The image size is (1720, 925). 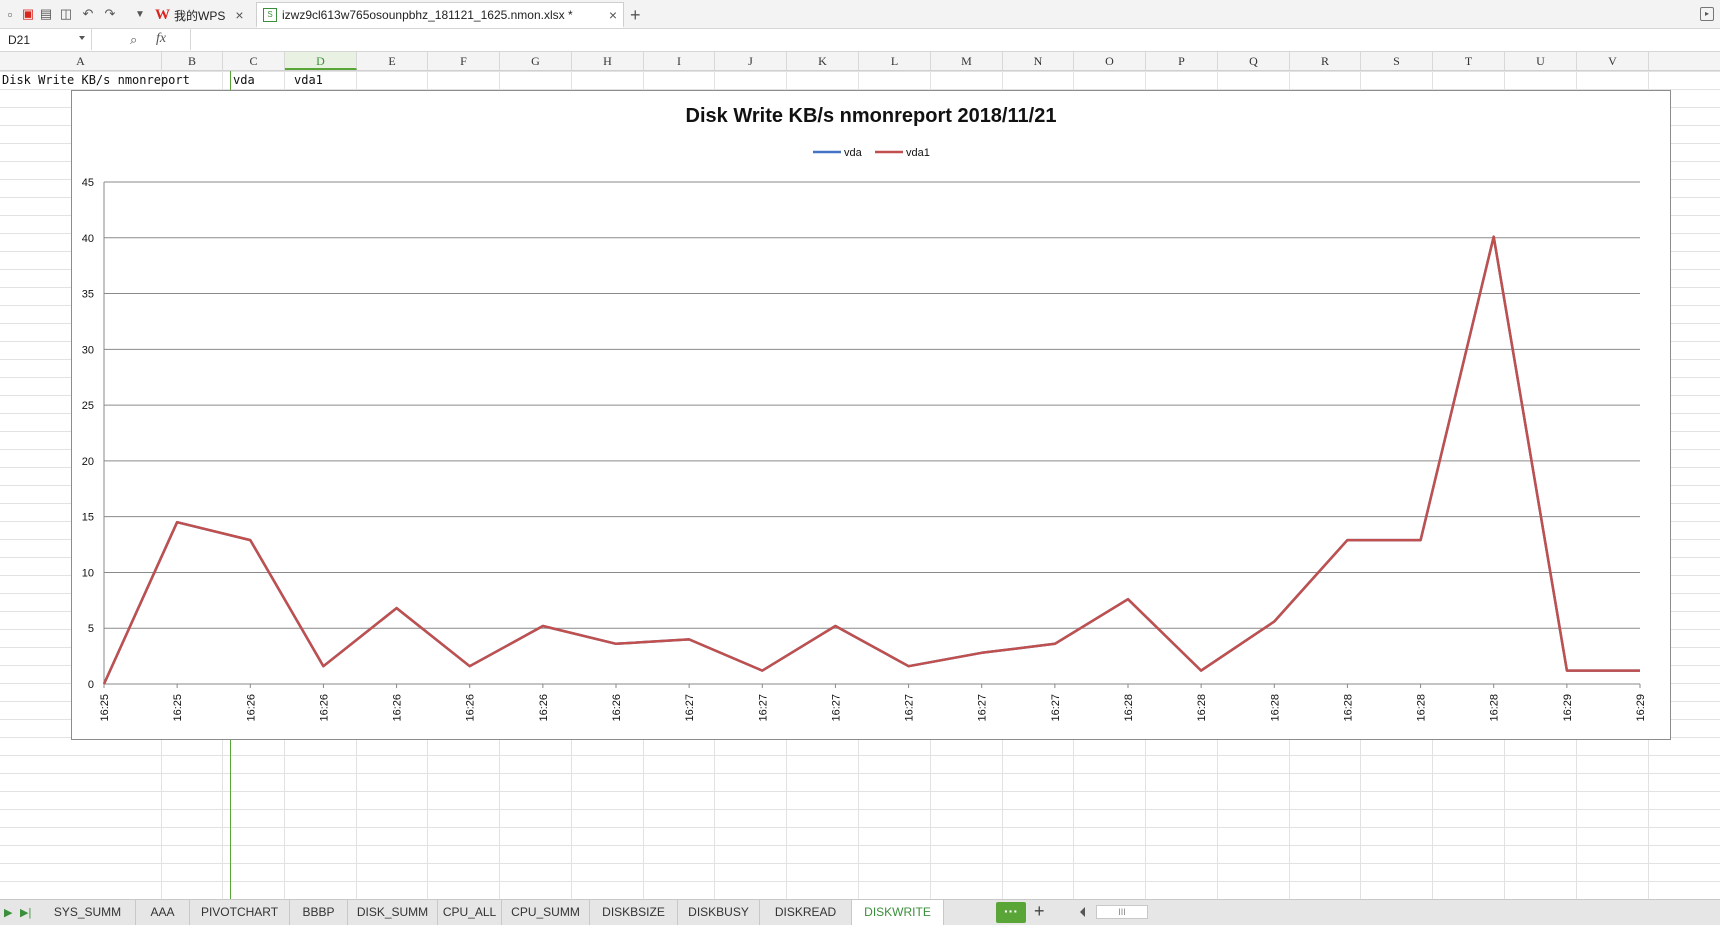 What do you see at coordinates (679, 61) in the screenshot?
I see `column-header-i: I` at bounding box center [679, 61].